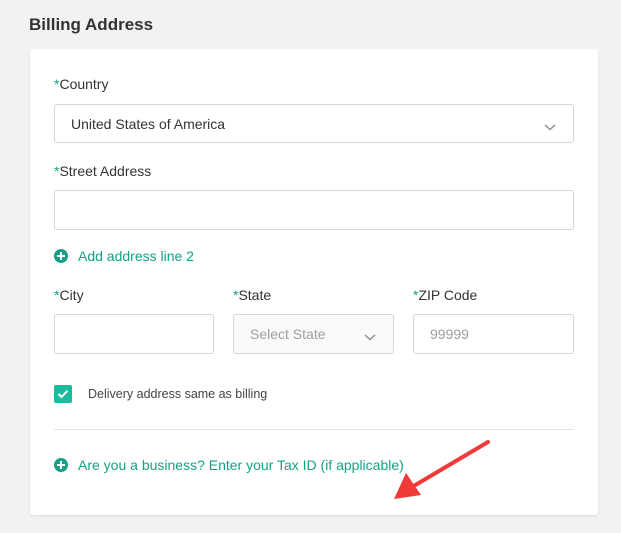  What do you see at coordinates (314, 429) in the screenshot?
I see `divider` at bounding box center [314, 429].